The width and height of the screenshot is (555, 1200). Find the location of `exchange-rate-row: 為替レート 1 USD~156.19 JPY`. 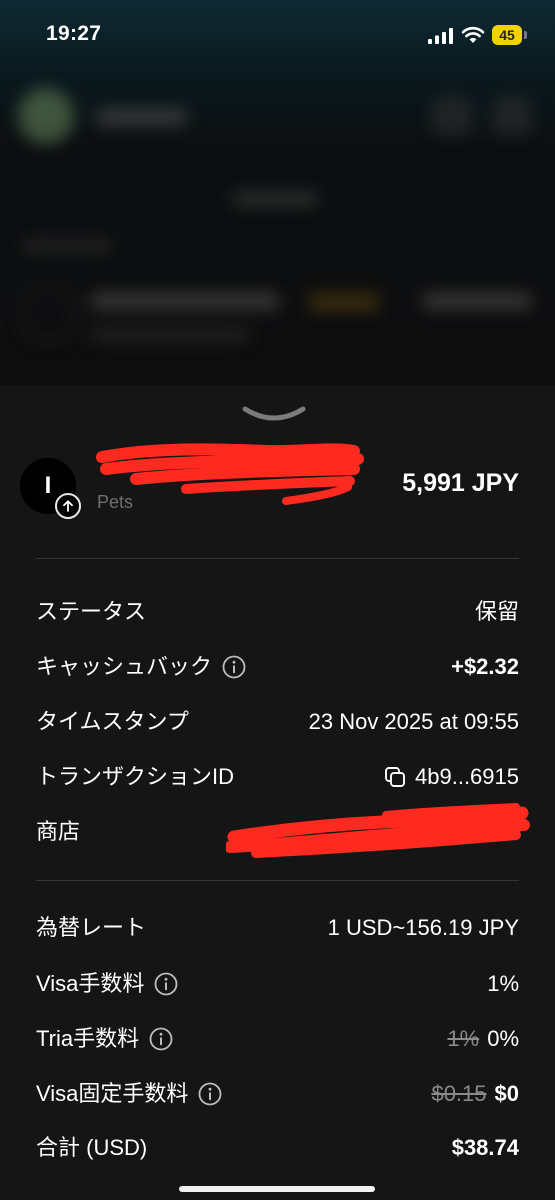

exchange-rate-row: 為替レート 1 USD~156.19 JPY is located at coordinates (277, 928).